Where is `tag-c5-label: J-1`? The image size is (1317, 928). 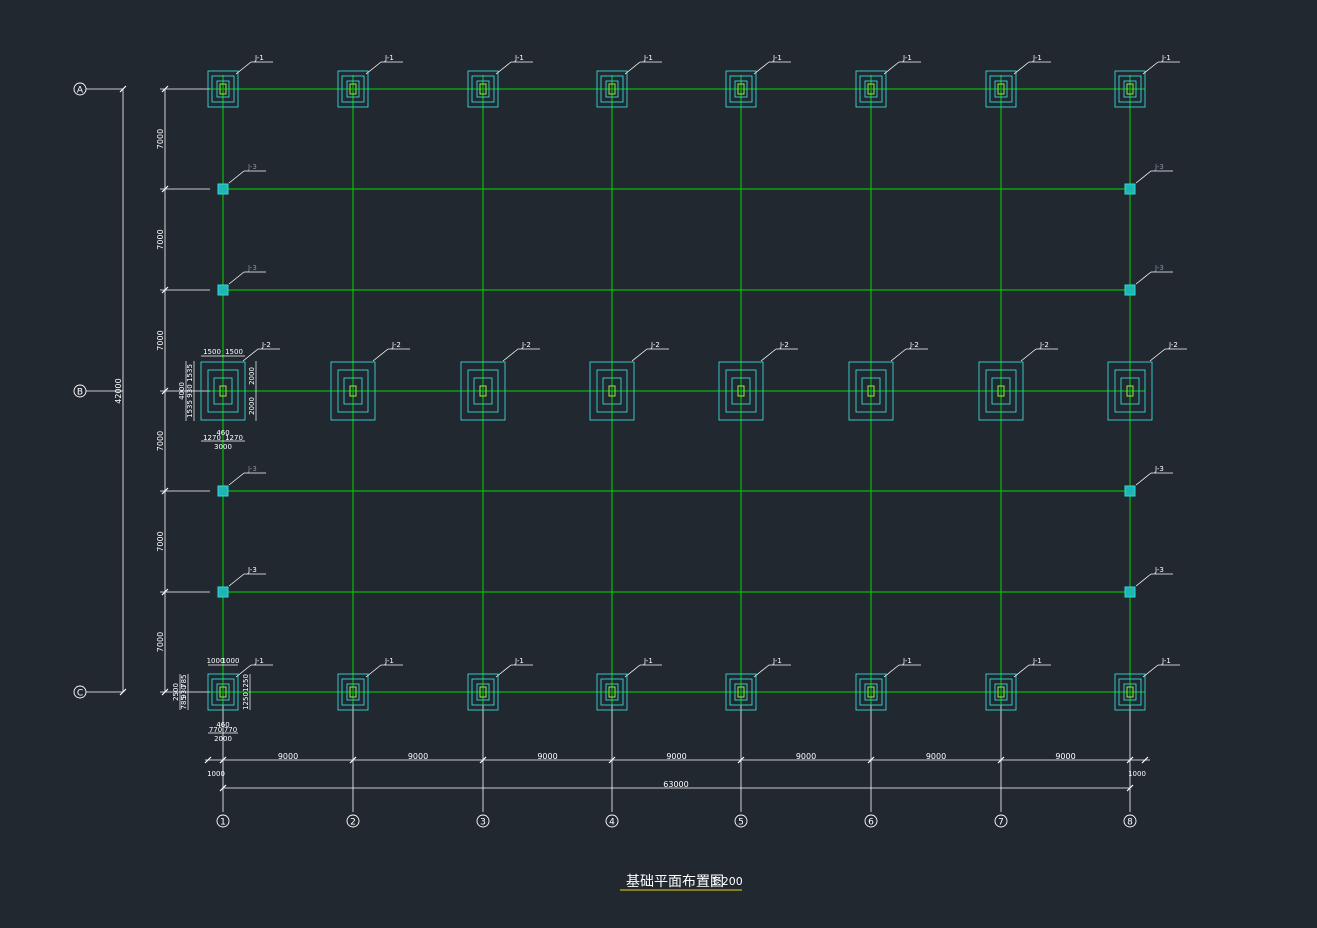 tag-c5-label: J-1 is located at coordinates (777, 661).